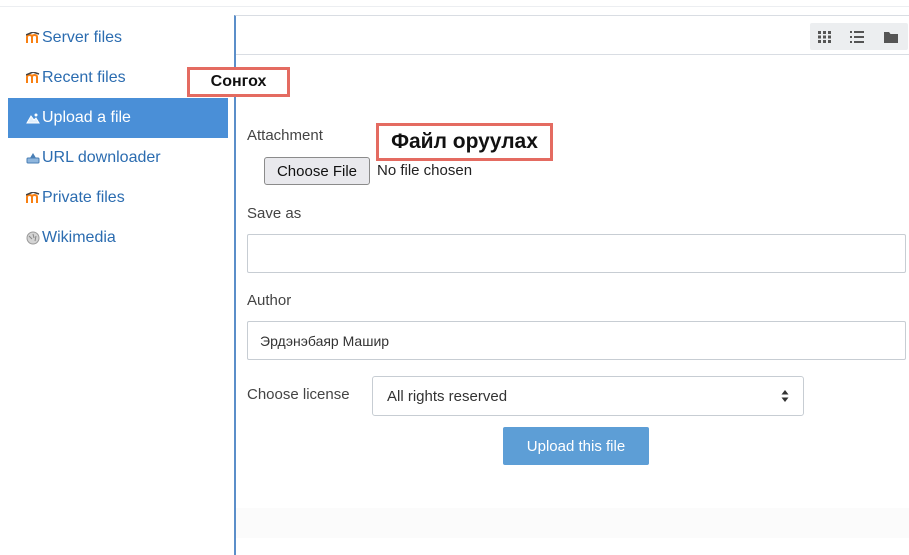  I want to click on sidebar-item-label: Server files, so click(82, 37).